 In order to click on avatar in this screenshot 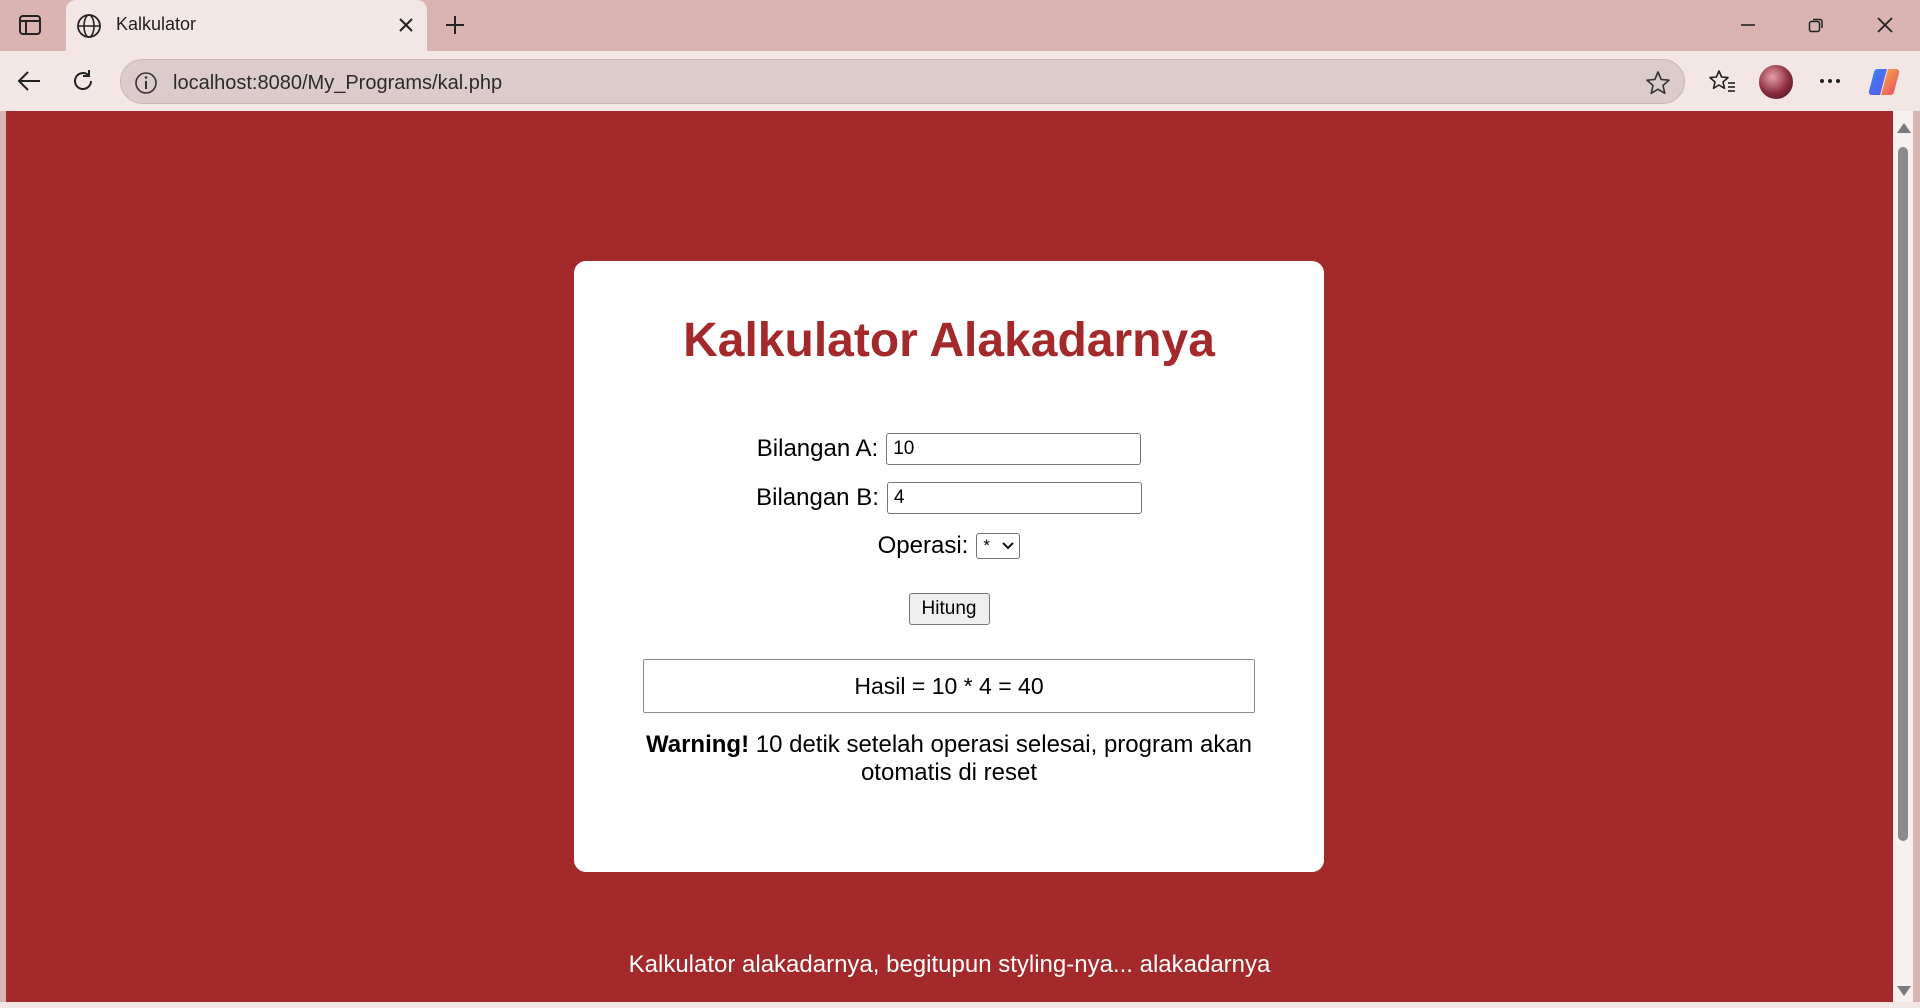, I will do `click(1776, 82)`.